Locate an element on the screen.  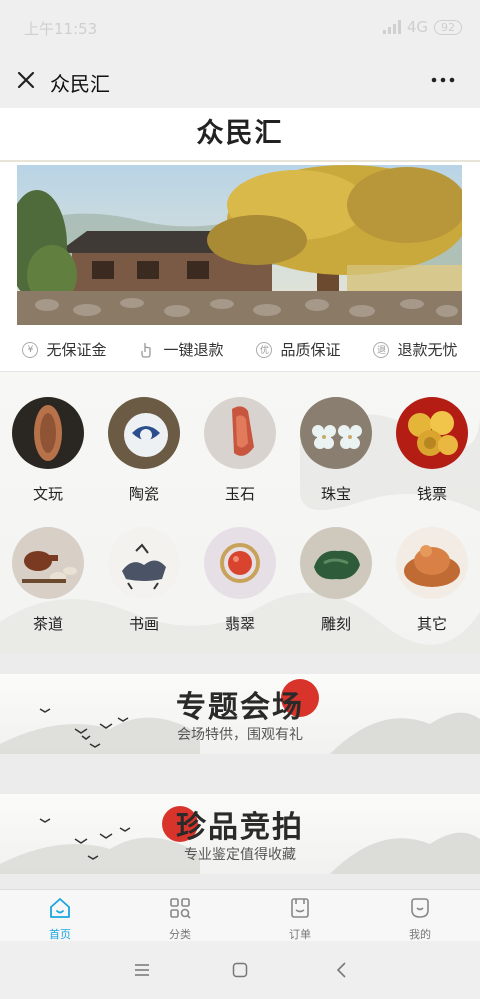
category-label: 陶瓷 is located at coordinates (143, 494).